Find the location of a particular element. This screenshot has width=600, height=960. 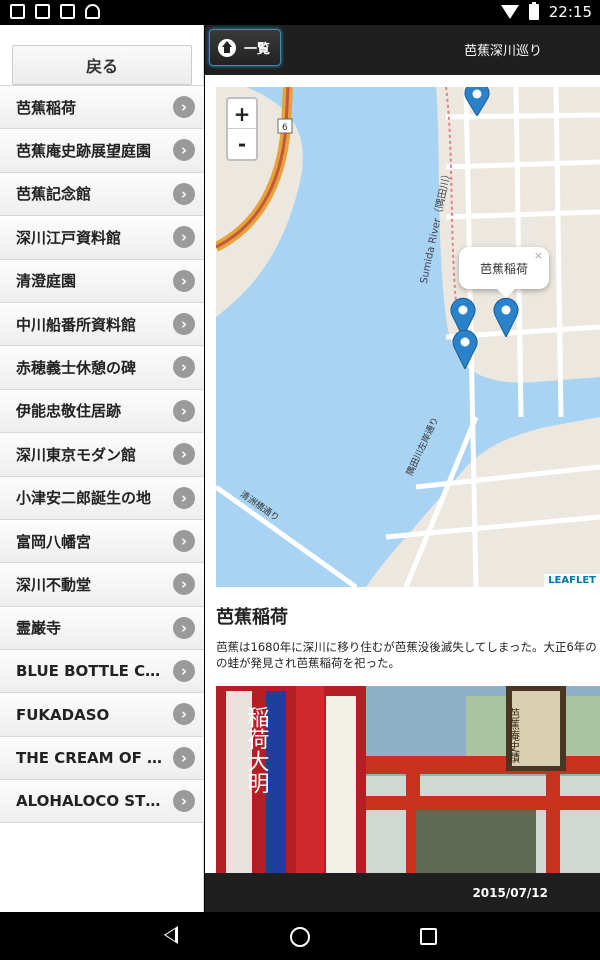

photo-sign-text: 芭蕉庵史蹟 is located at coordinates (514, 735).